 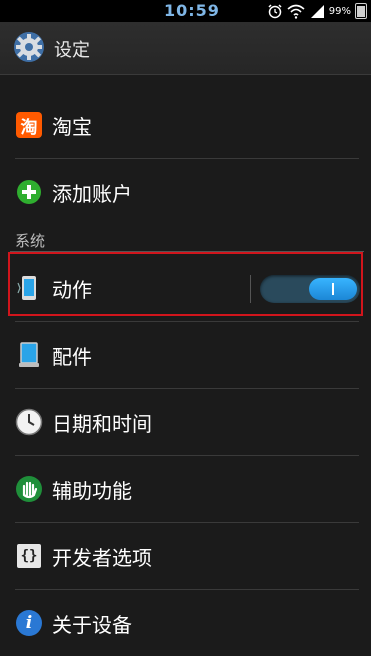 What do you see at coordinates (72, 50) in the screenshot?
I see `page-title: 设定` at bounding box center [72, 50].